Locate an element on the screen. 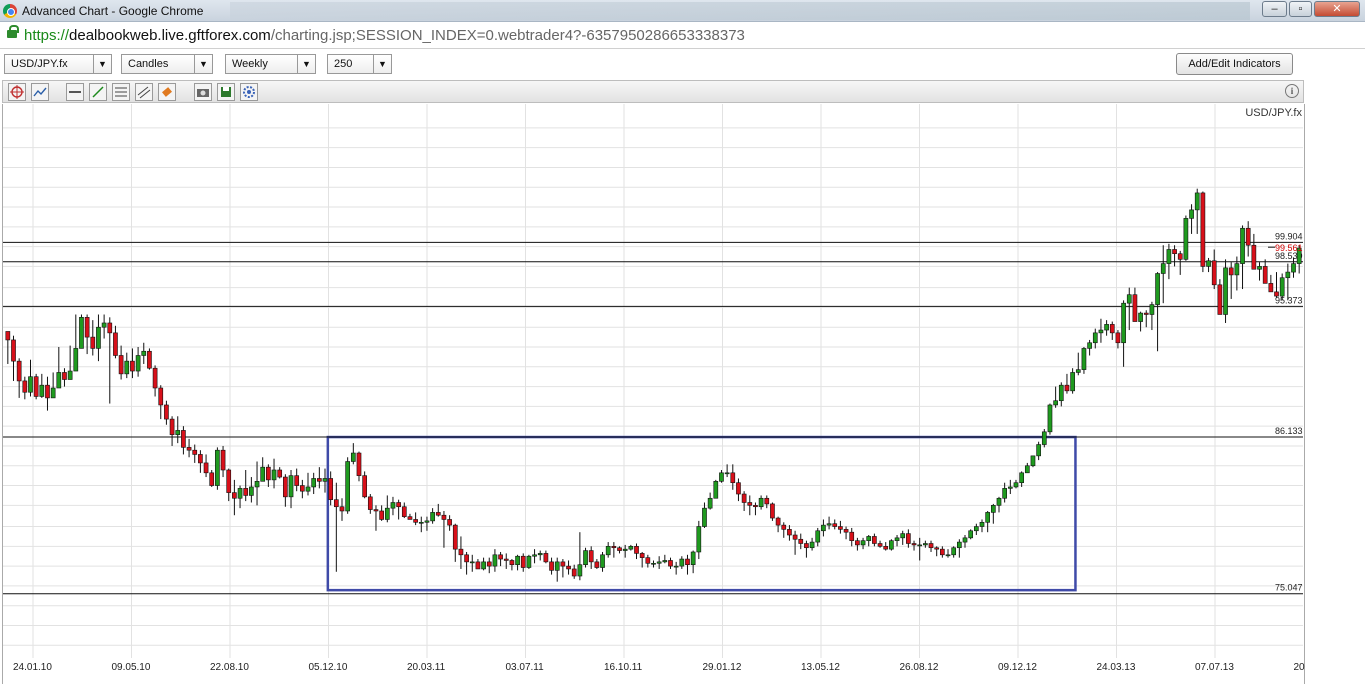 The image size is (1365, 689). close-button: ✕ is located at coordinates (1337, 9).